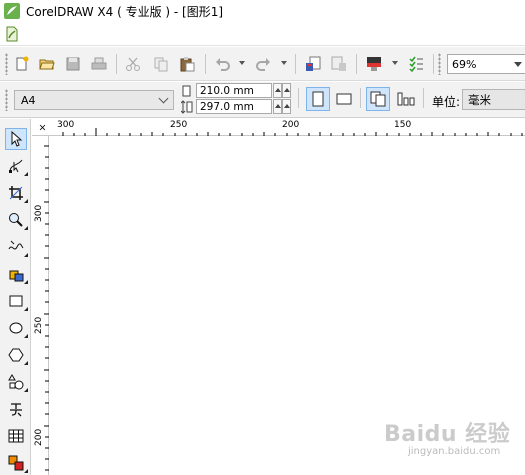  I want to click on document-icon, so click(12, 34).